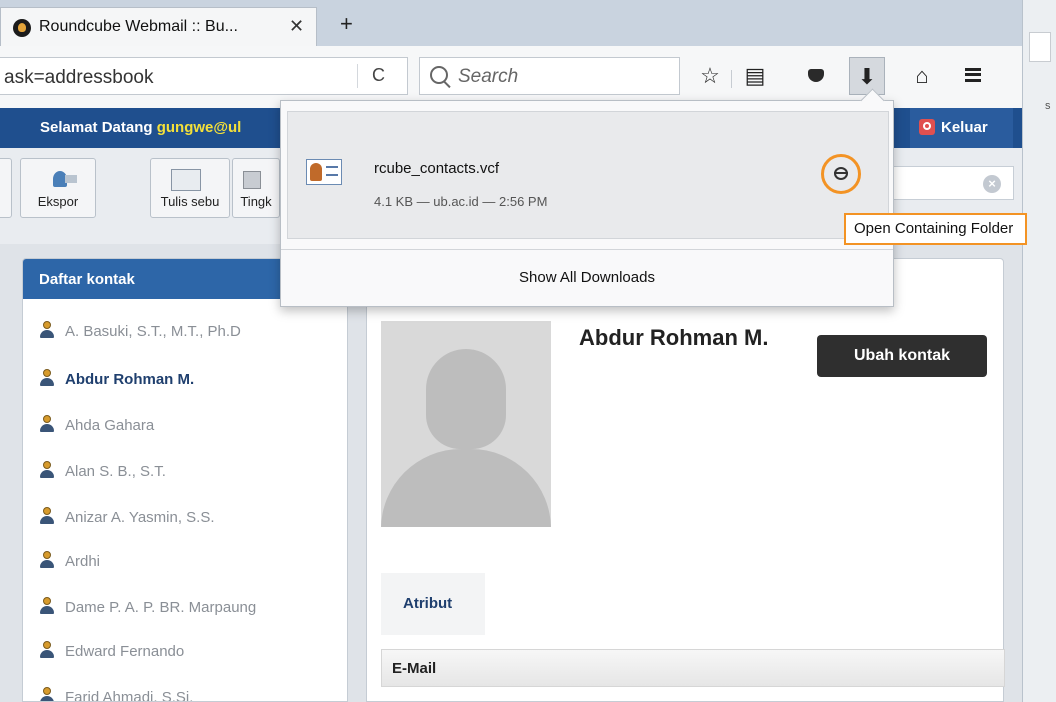  What do you see at coordinates (96, 127) in the screenshot?
I see `welcome-prefix: Selamat Datang` at bounding box center [96, 127].